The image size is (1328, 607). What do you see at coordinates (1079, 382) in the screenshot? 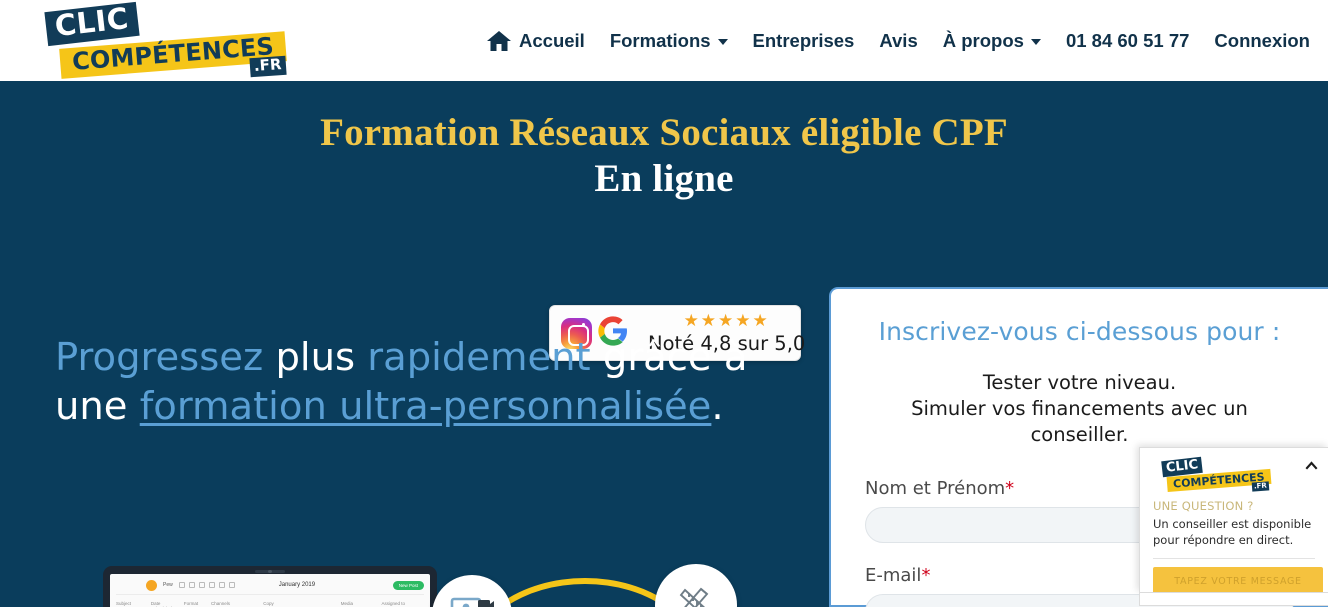
I see `form-subtitle-line1: Tester votre niveau.` at bounding box center [1079, 382].